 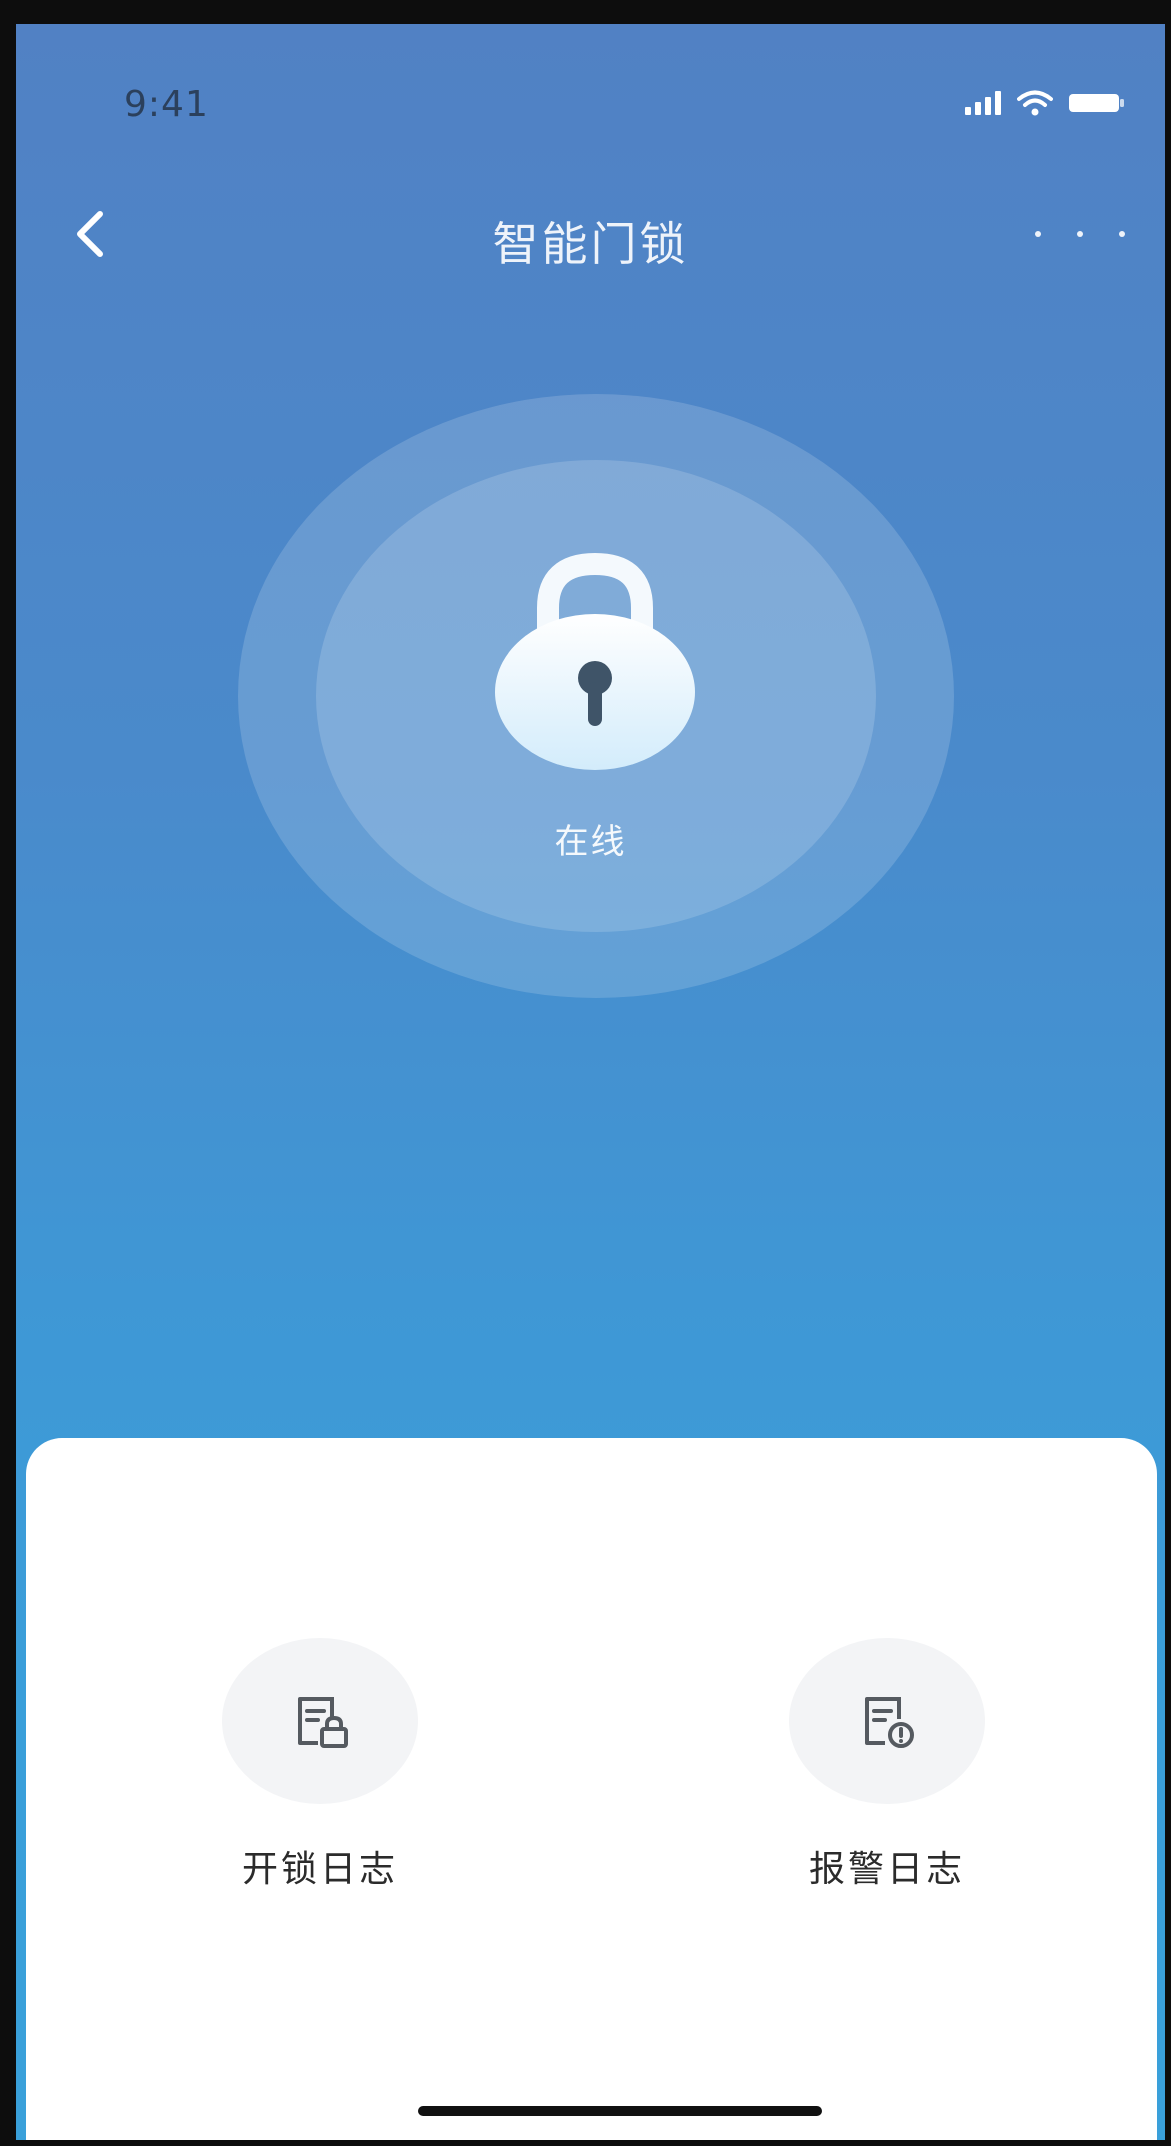 I want to click on unlock-log-icon-circle, so click(x=320, y=1721).